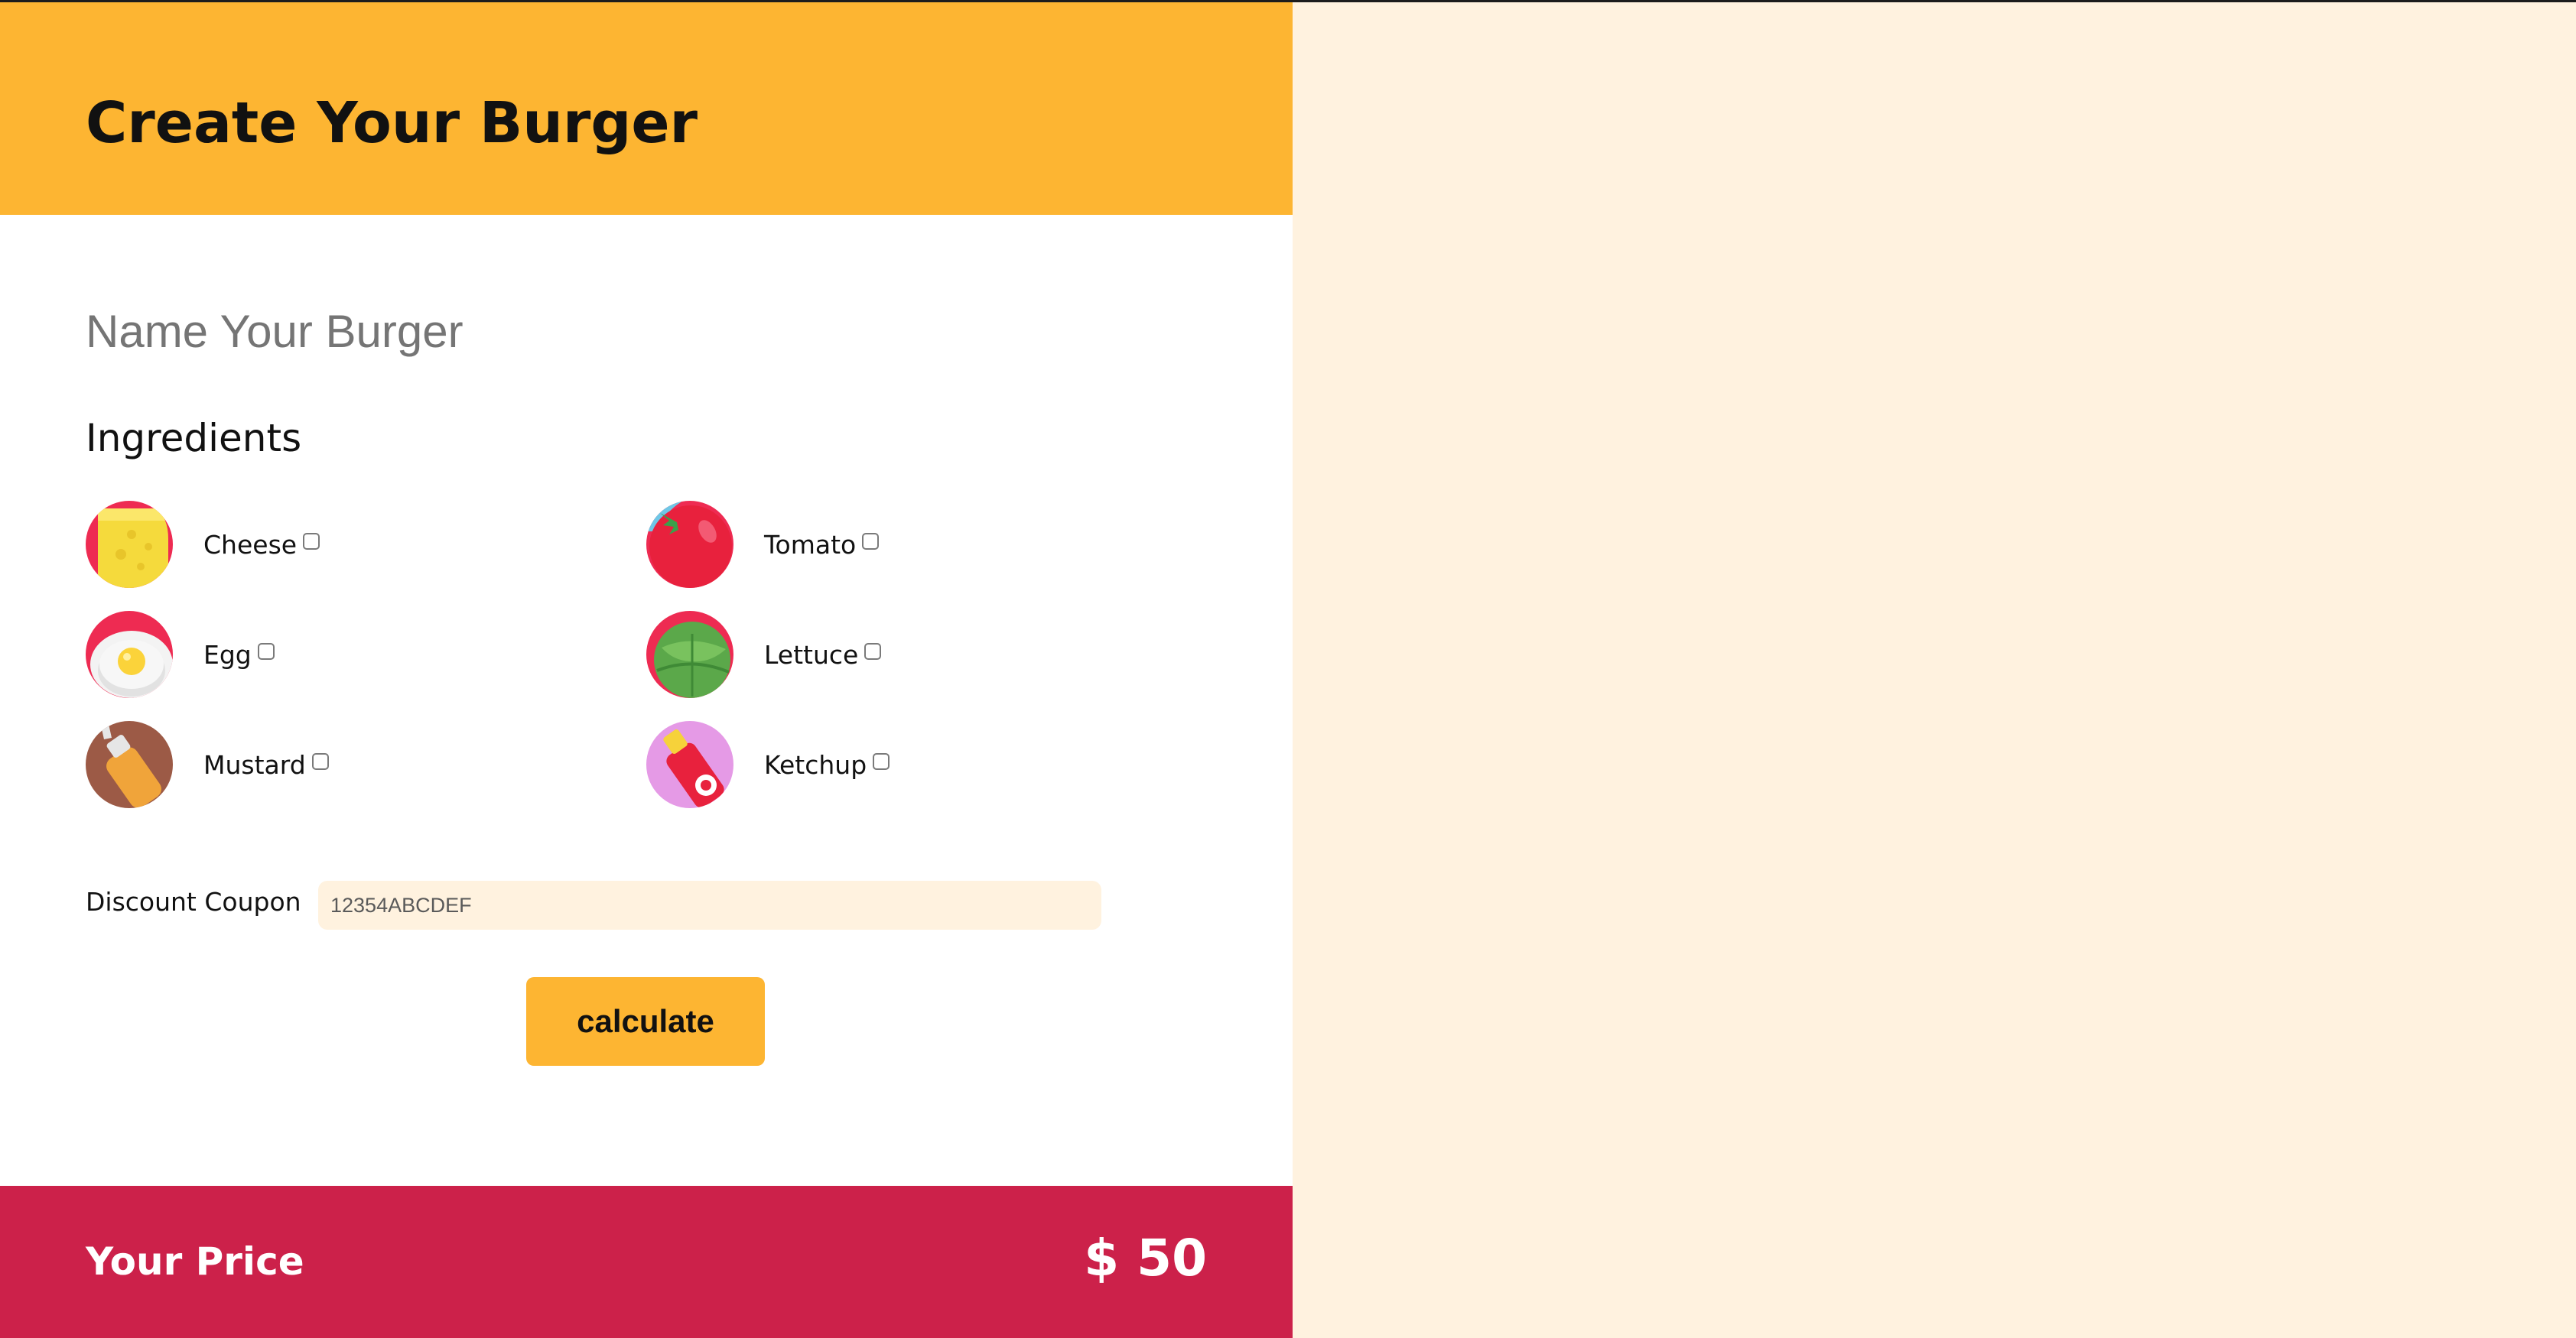 The width and height of the screenshot is (2576, 1338). Describe the element at coordinates (266, 651) in the screenshot. I see `egg-checkbox` at that location.